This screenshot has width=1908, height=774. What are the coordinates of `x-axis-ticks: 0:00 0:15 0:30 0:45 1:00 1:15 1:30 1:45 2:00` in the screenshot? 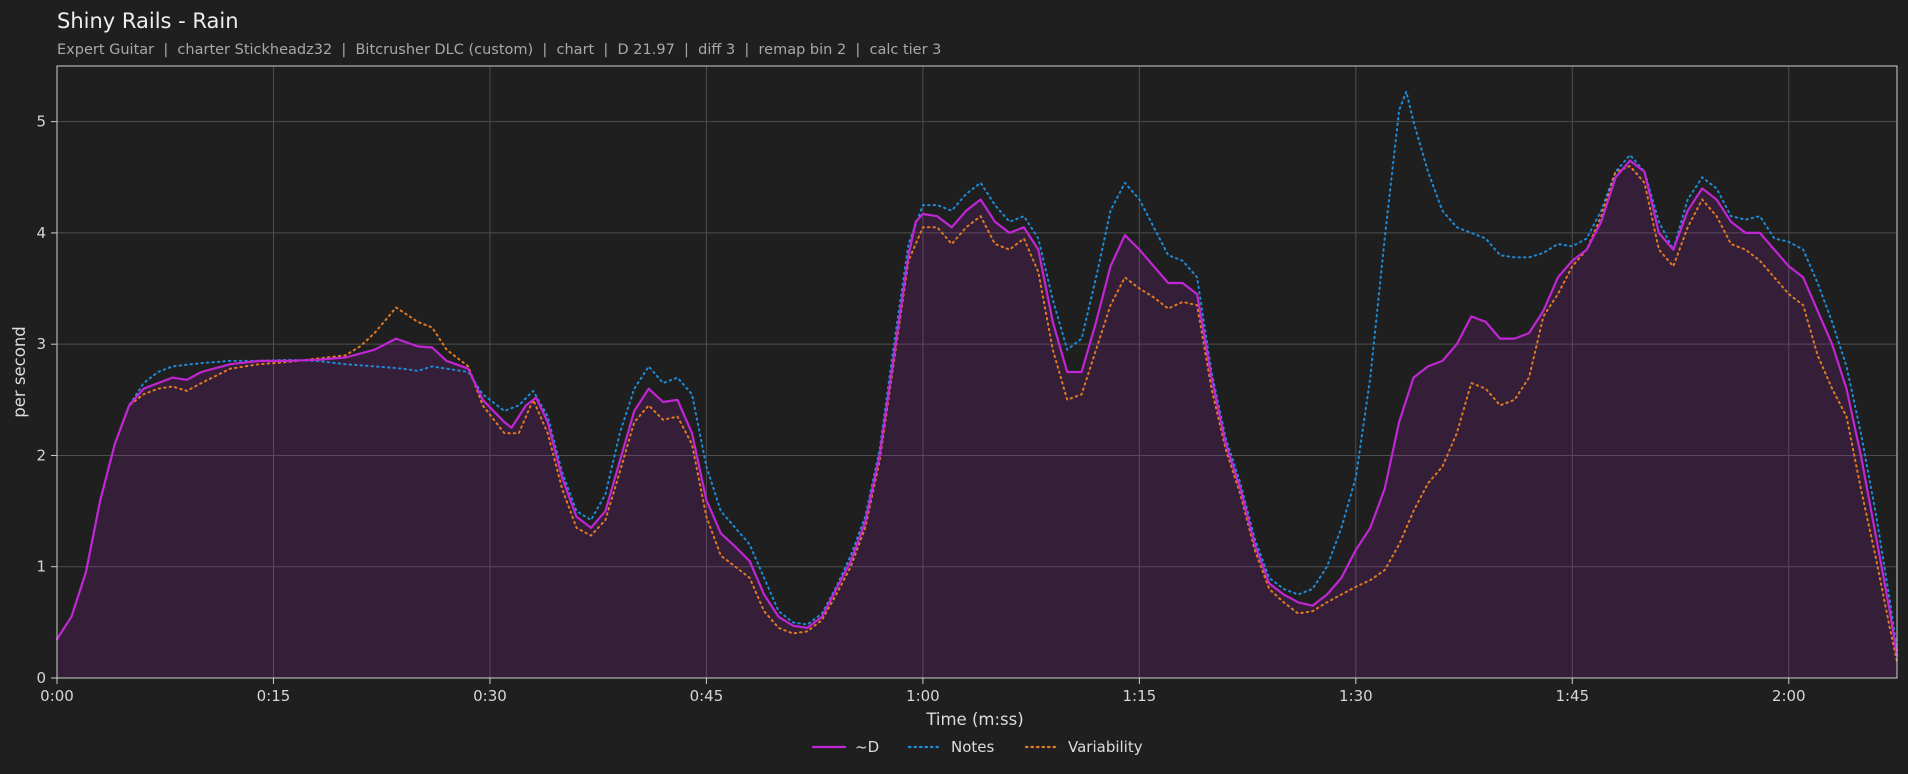 It's located at (923, 691).